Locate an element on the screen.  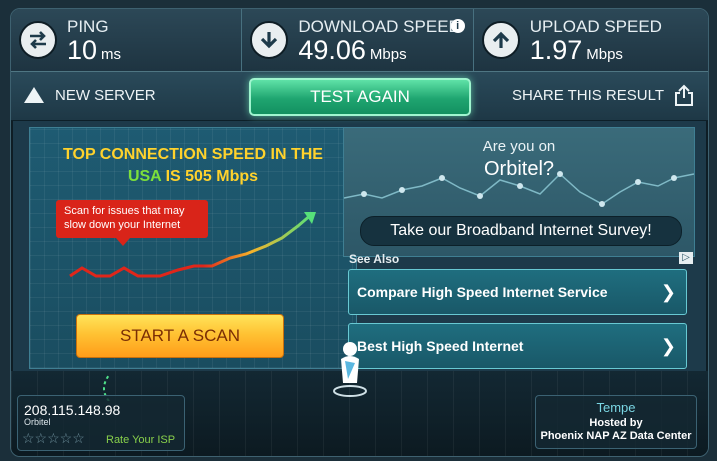
promo-country: USA is located at coordinates (144, 176).